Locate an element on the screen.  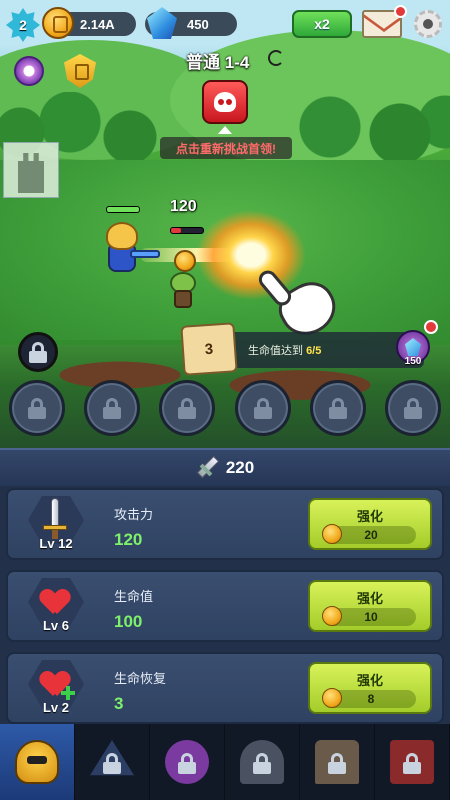
gold-counter: 2.14A is located at coordinates (89, 23).